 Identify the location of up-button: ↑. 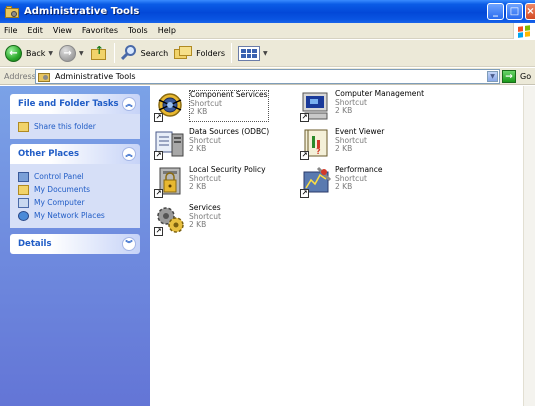
(99, 53).